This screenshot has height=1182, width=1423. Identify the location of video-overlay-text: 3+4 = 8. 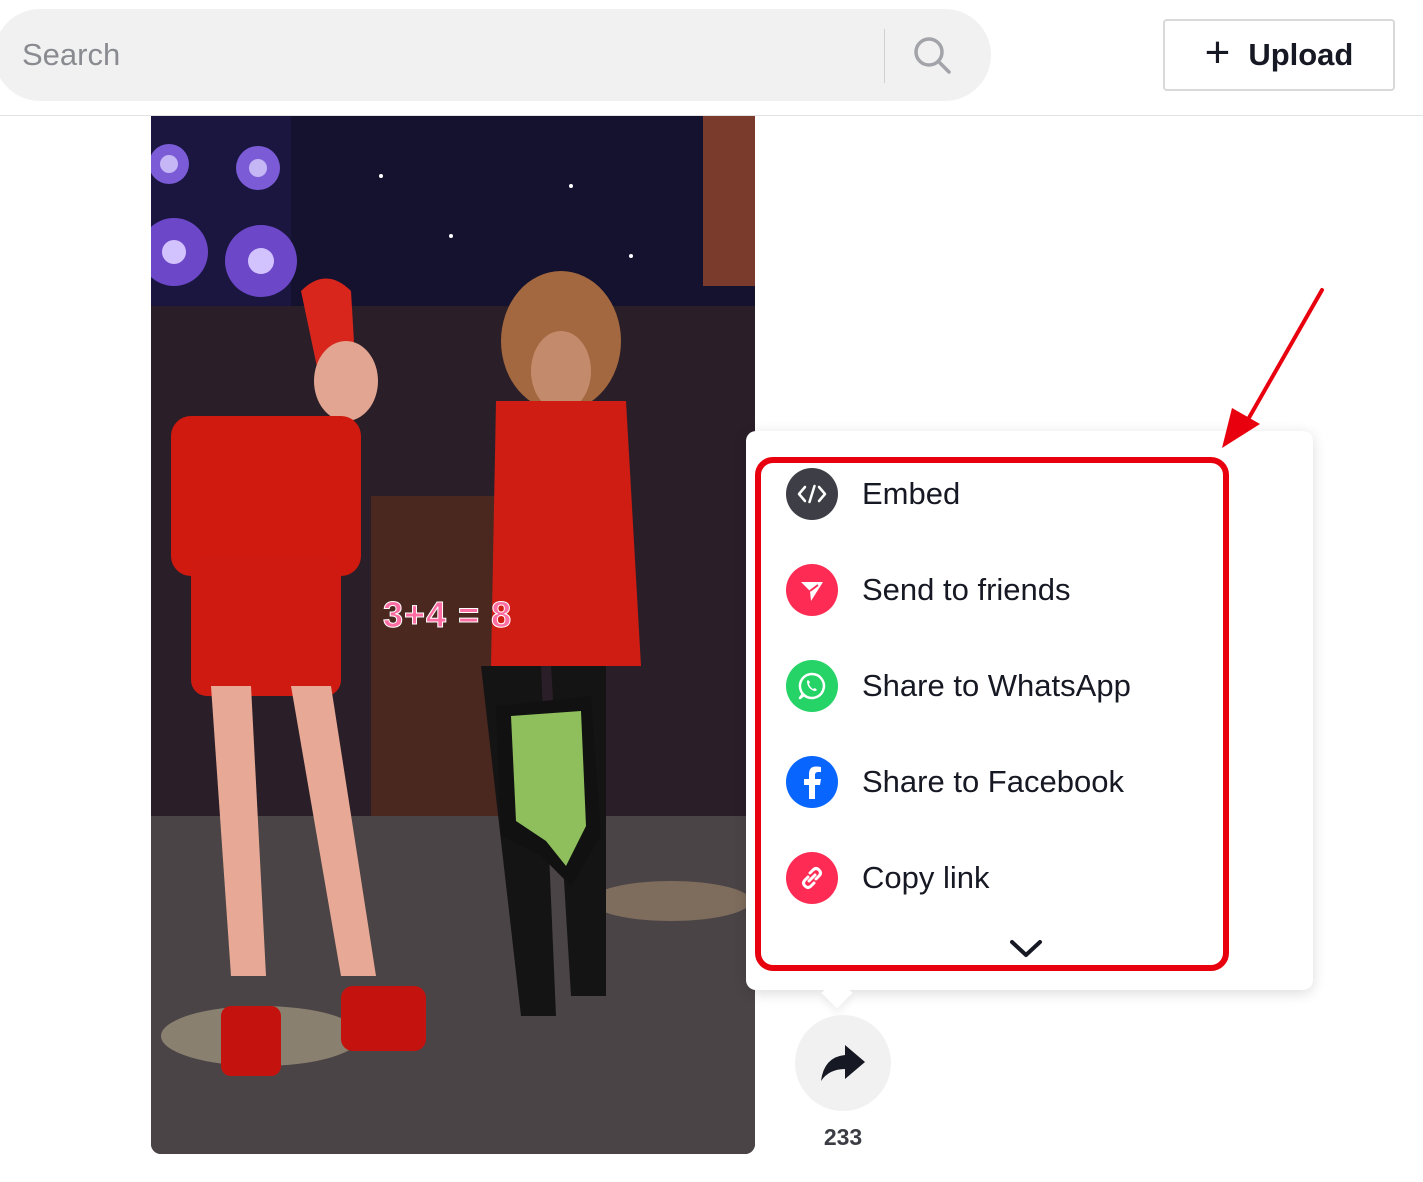
(447, 615).